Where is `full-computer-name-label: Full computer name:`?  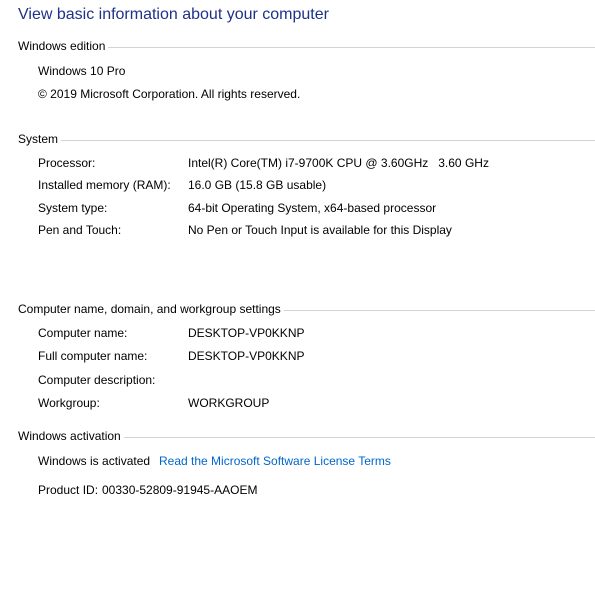
full-computer-name-label: Full computer name: is located at coordinates (93, 356).